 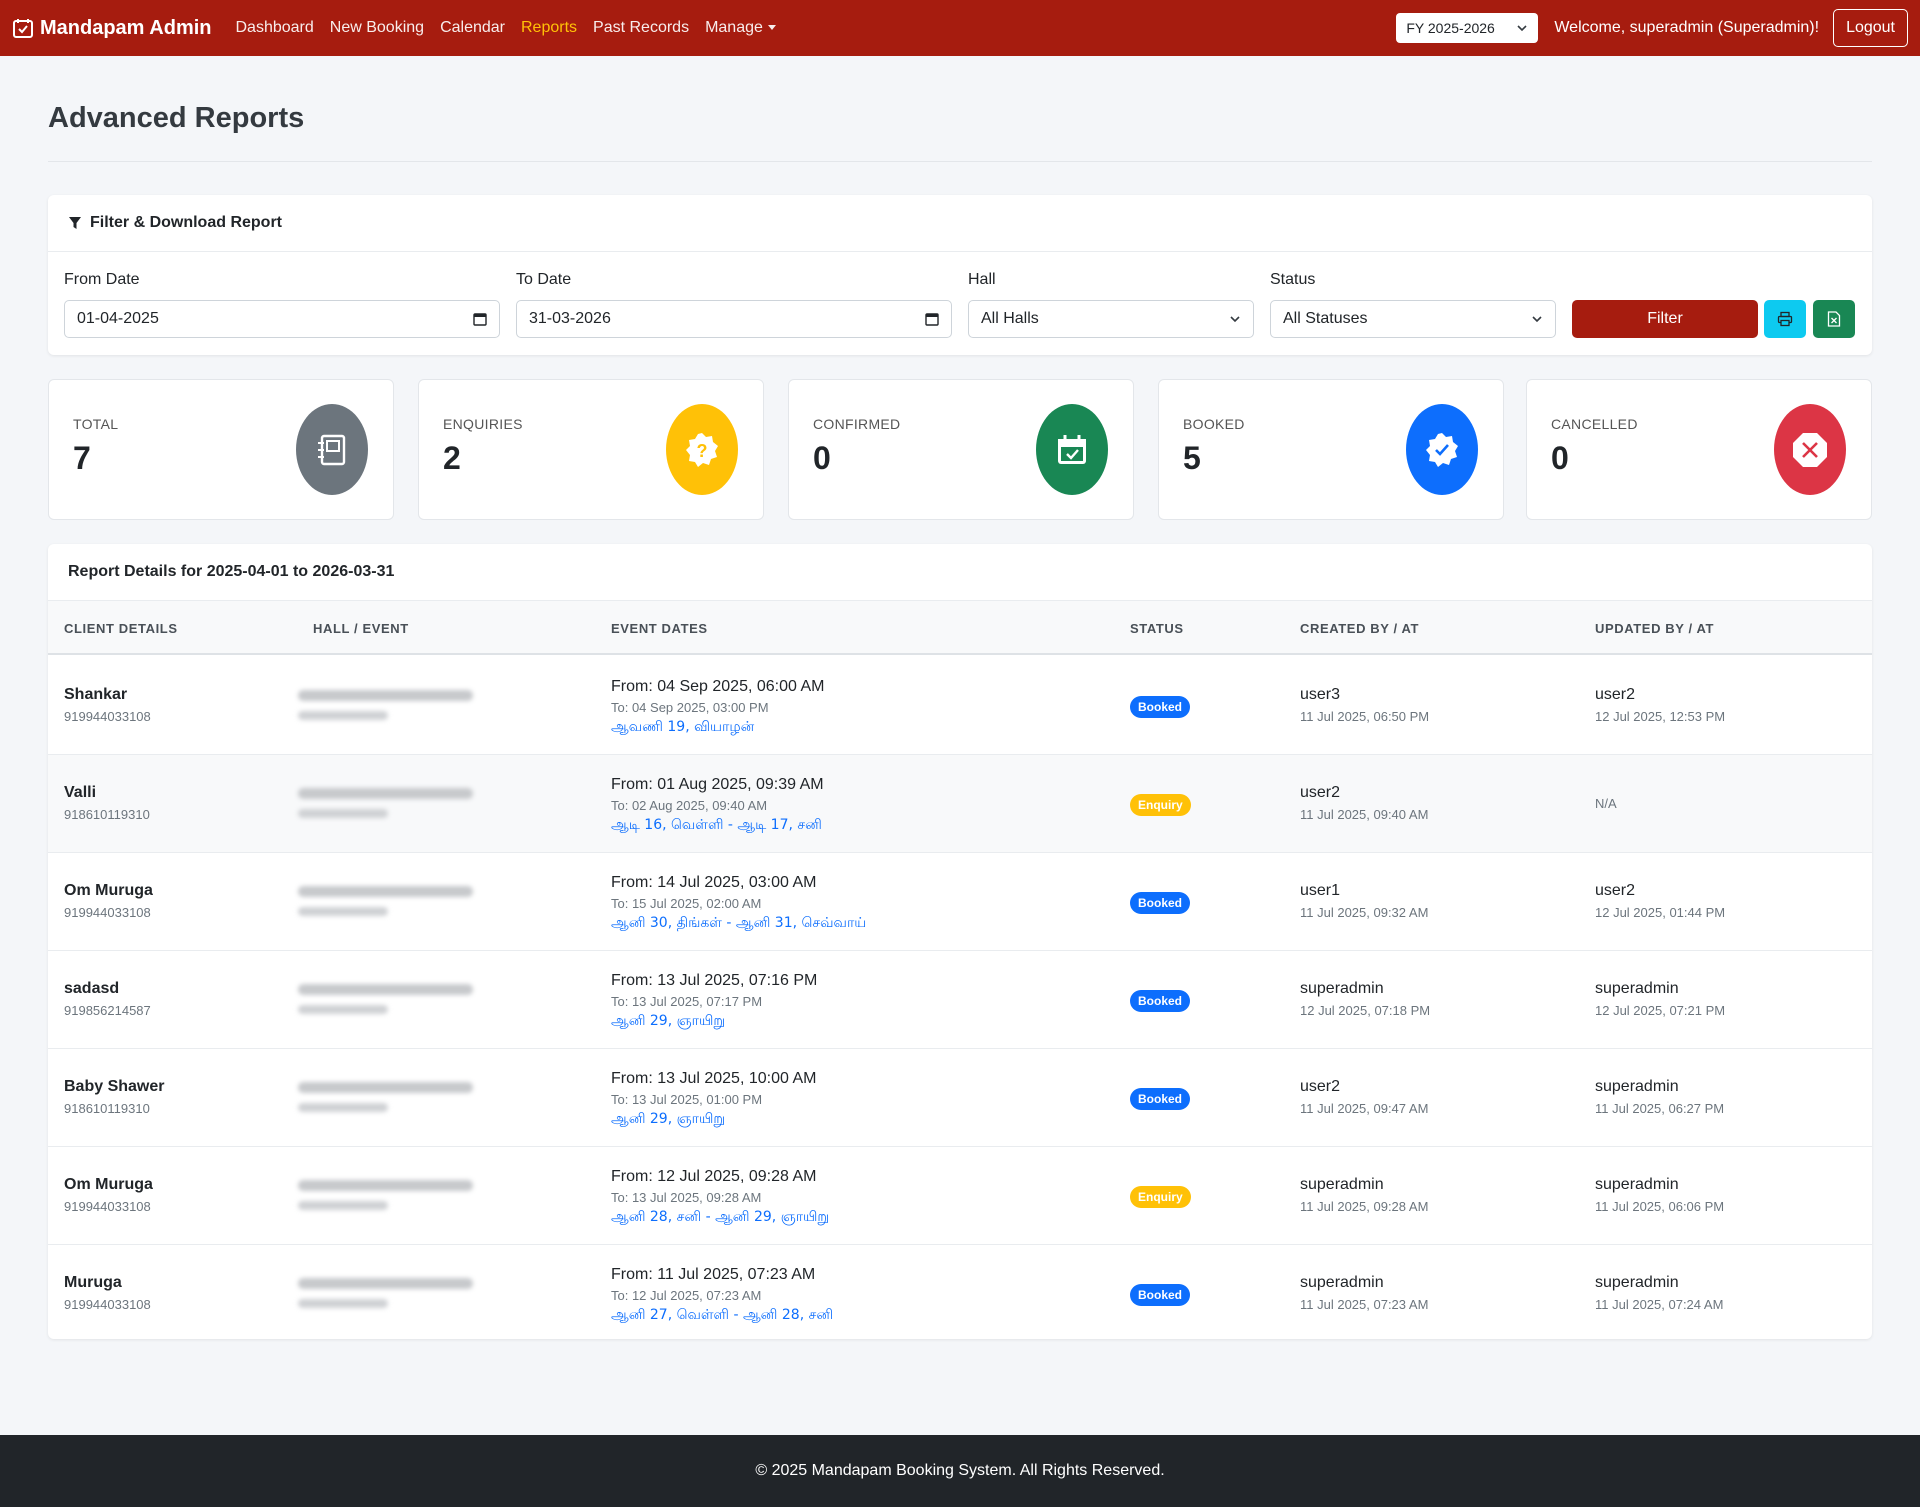 What do you see at coordinates (716, 825) in the screenshot?
I see `tamil-date: ஆடி 16, வெள்ளி - ஆடி 17, சனி` at bounding box center [716, 825].